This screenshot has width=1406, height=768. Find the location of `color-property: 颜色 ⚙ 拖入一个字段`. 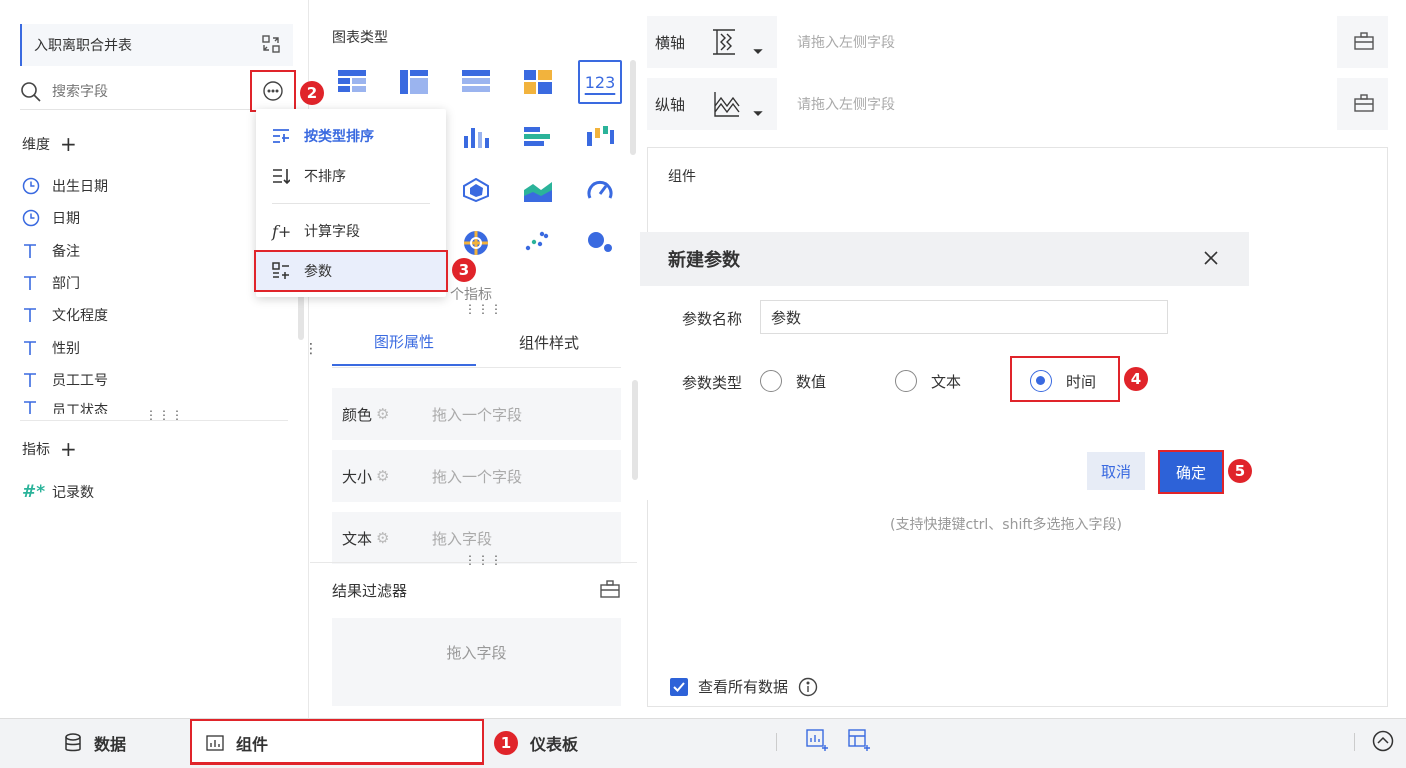

color-property: 颜色 ⚙ 拖入一个字段 is located at coordinates (476, 414).